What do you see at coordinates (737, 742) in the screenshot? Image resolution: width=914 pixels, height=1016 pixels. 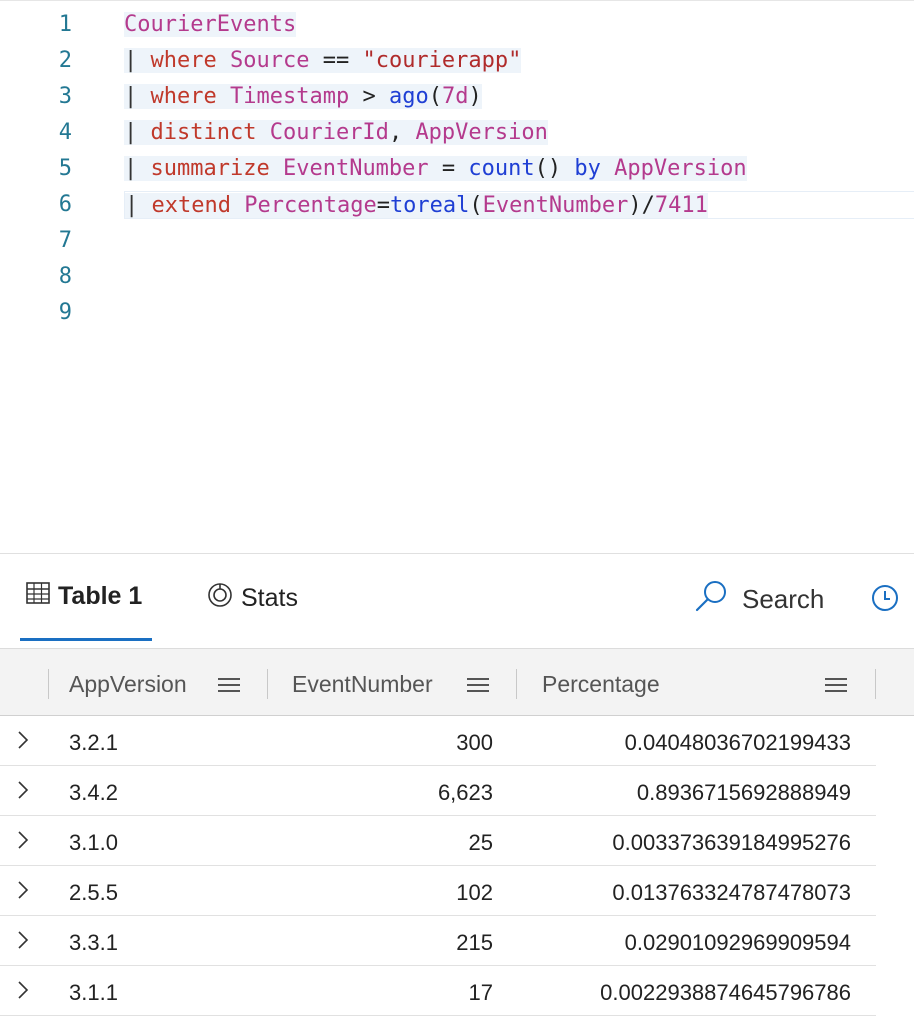 I see `cell-percentage: 0.04048036702199433` at bounding box center [737, 742].